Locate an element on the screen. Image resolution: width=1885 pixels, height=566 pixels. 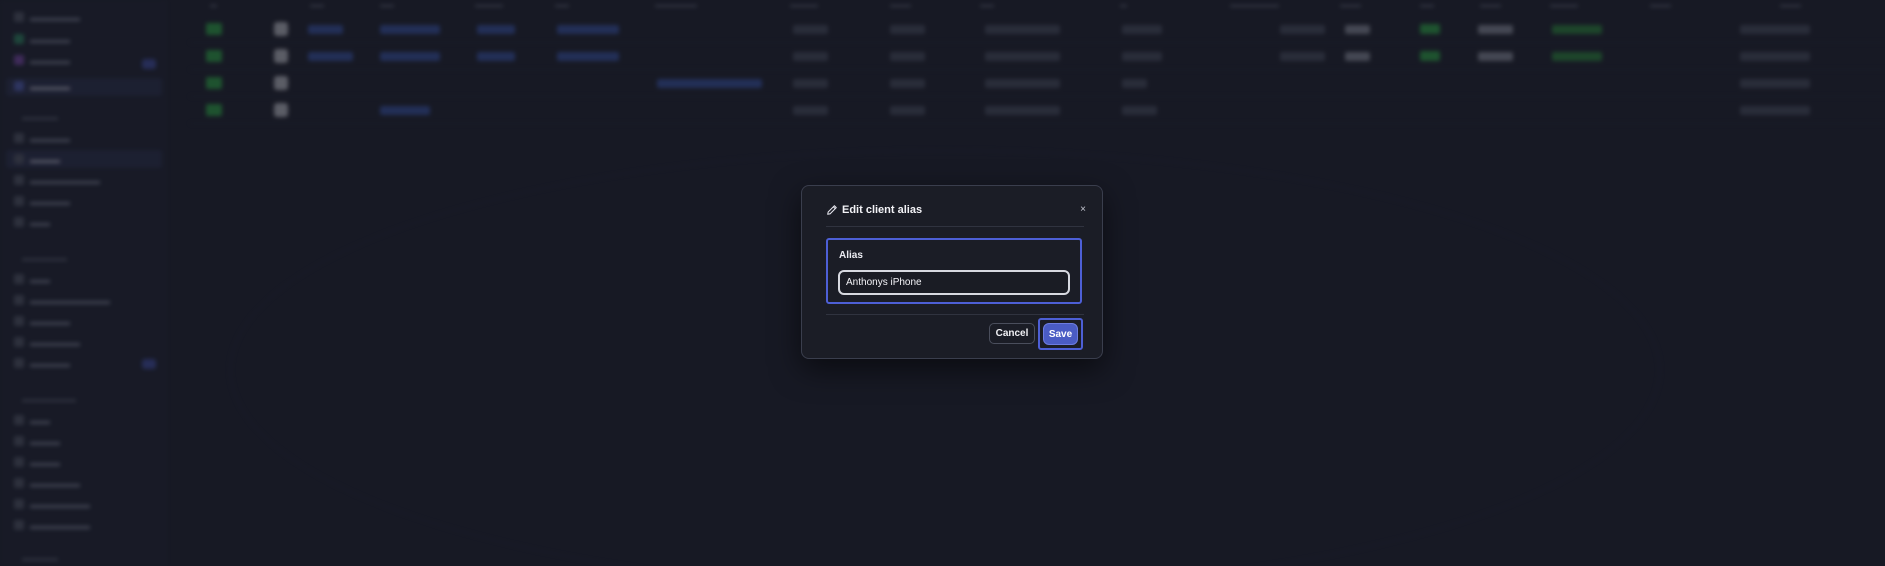
alias-label: Alias is located at coordinates (851, 255).